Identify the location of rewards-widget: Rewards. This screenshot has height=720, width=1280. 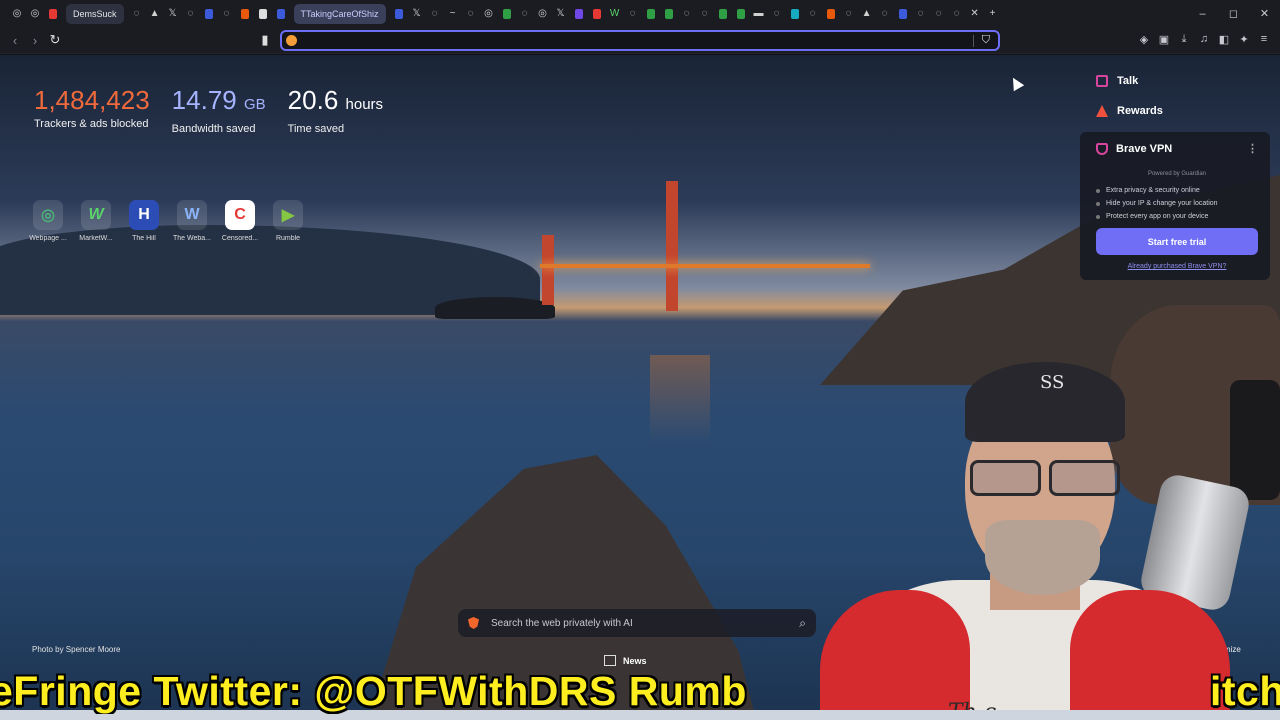
(1175, 111).